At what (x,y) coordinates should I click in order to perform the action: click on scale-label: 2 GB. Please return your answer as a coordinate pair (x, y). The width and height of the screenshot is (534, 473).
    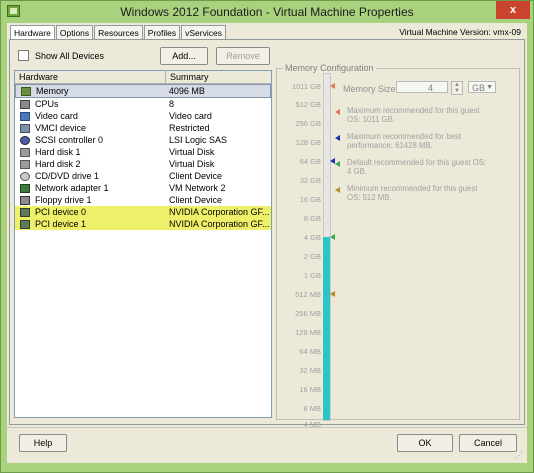
    Looking at the image, I should click on (312, 256).